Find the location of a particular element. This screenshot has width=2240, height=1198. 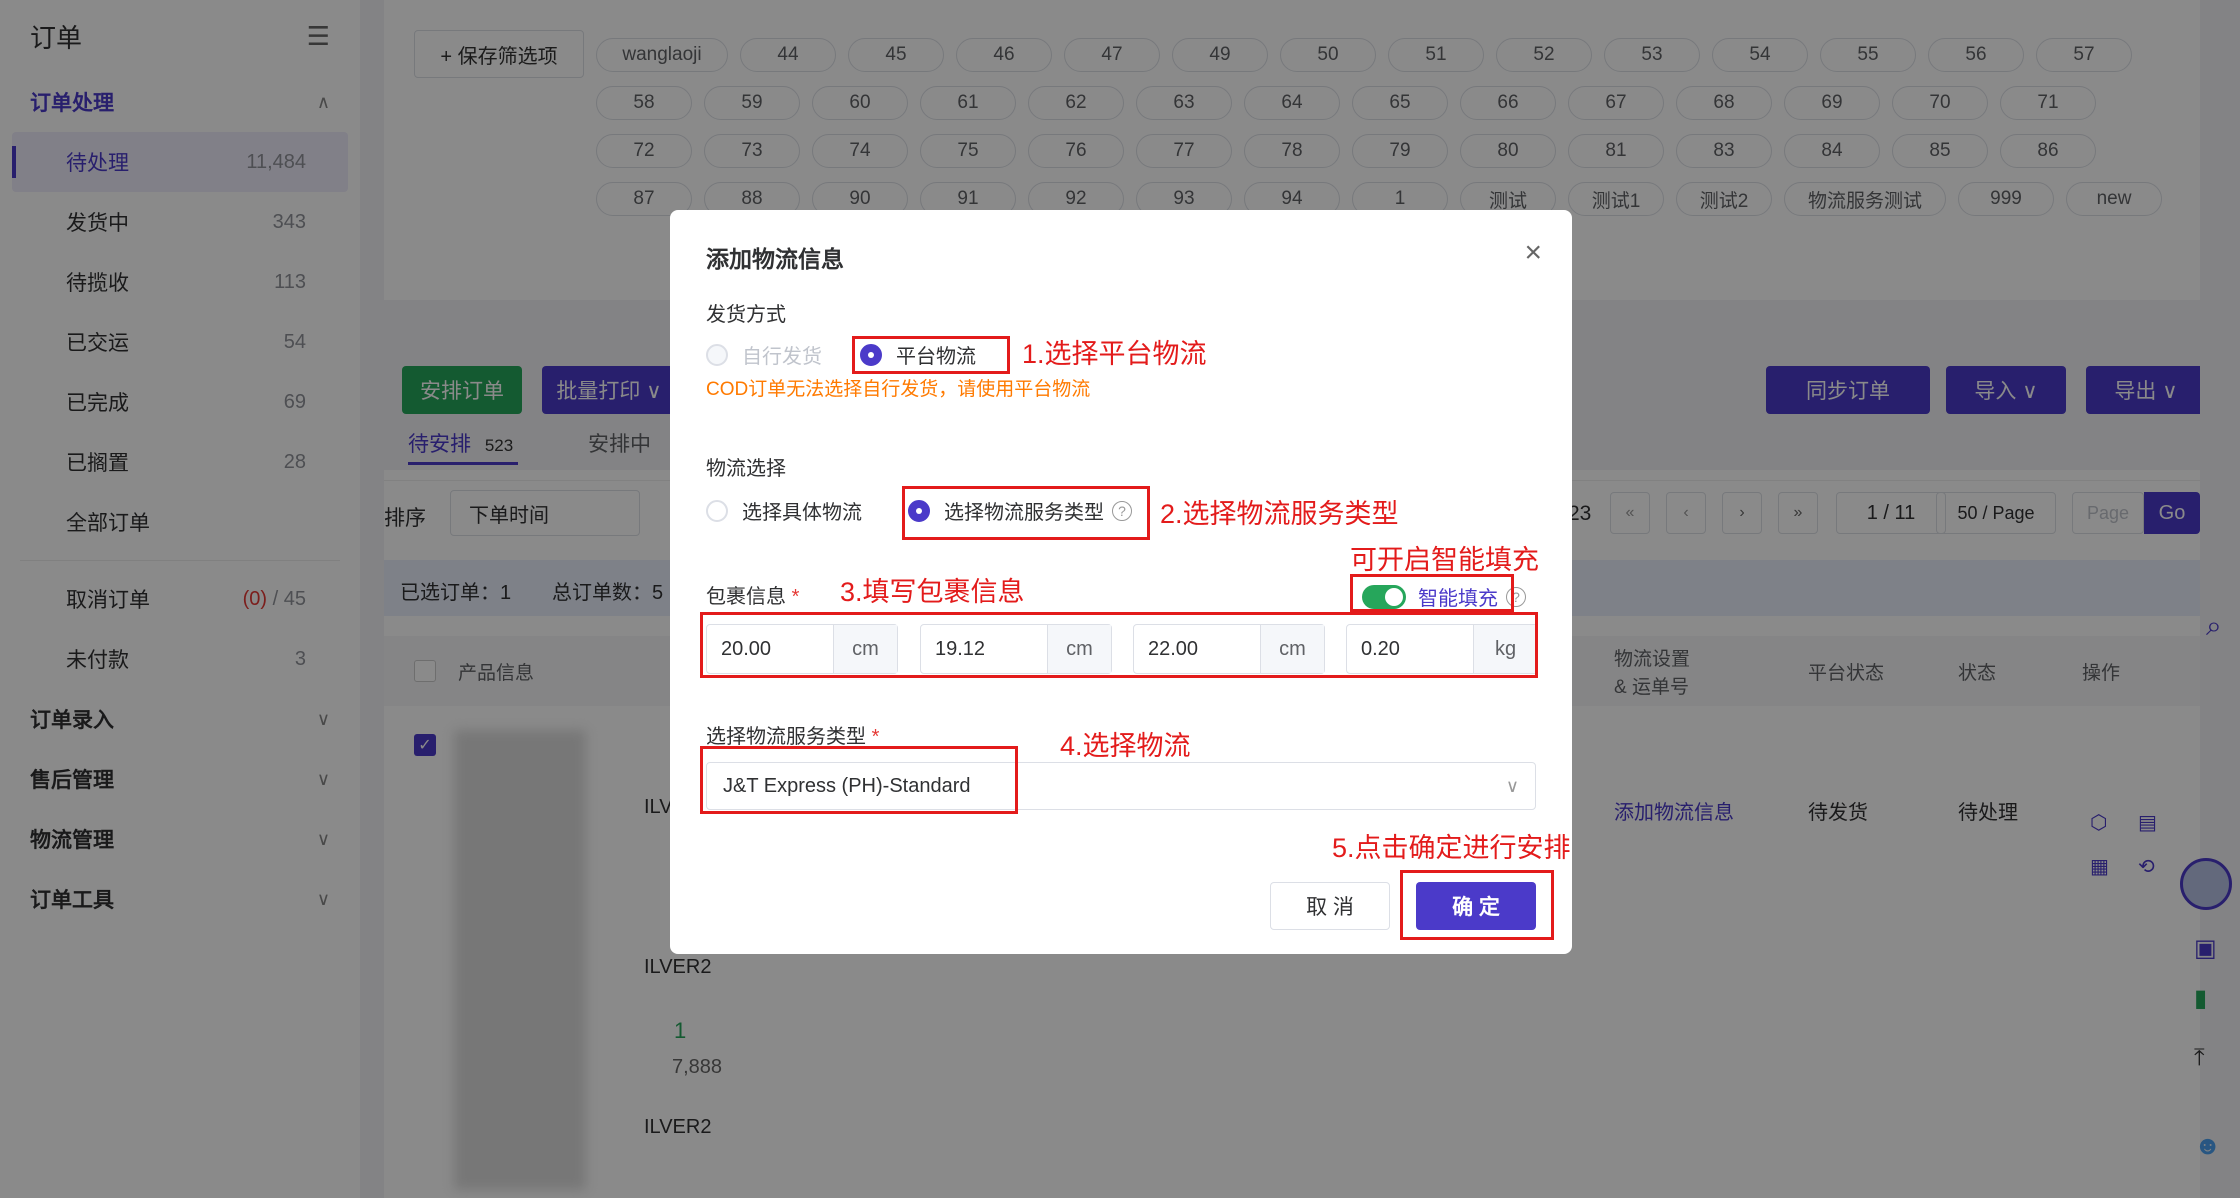

logistics-select-label: 物流选择 is located at coordinates (746, 469).